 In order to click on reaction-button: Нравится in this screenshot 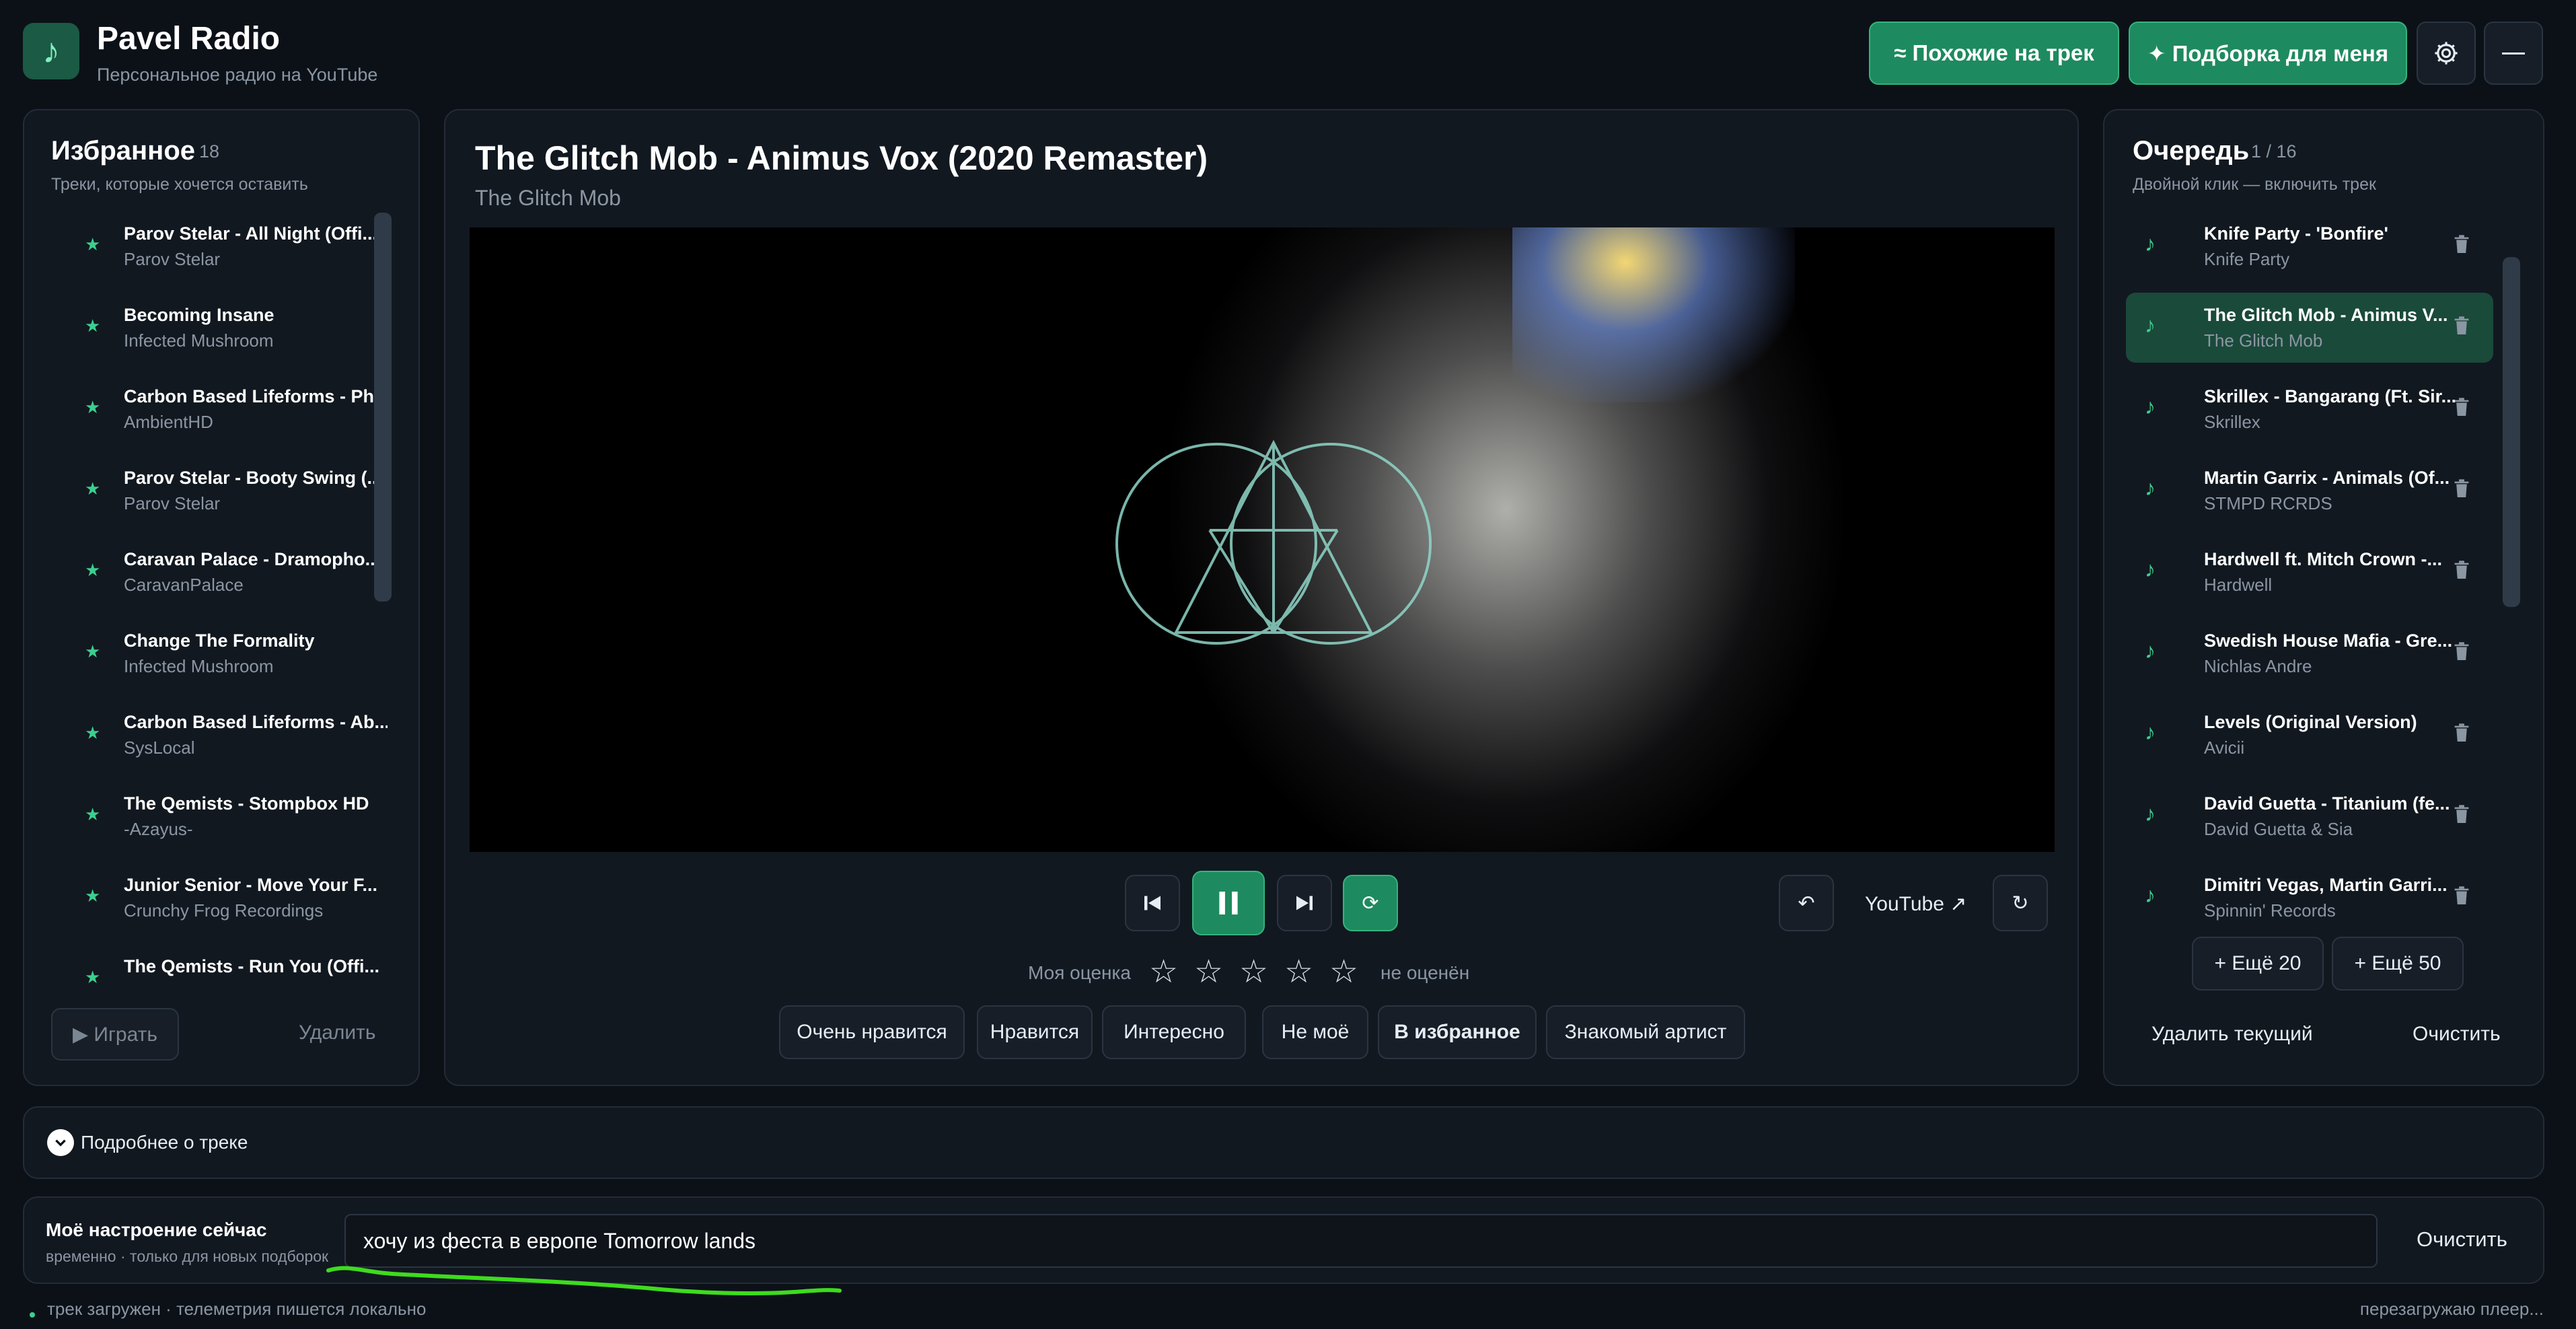, I will do `click(1035, 1032)`.